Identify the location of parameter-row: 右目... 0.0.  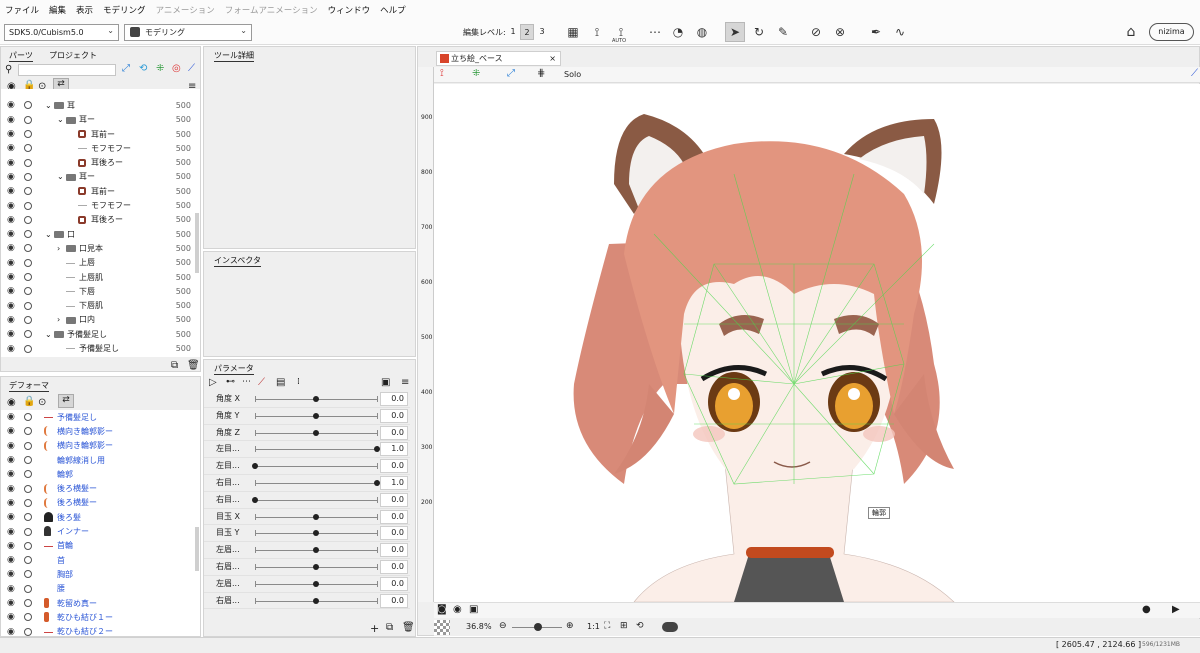
(307, 500).